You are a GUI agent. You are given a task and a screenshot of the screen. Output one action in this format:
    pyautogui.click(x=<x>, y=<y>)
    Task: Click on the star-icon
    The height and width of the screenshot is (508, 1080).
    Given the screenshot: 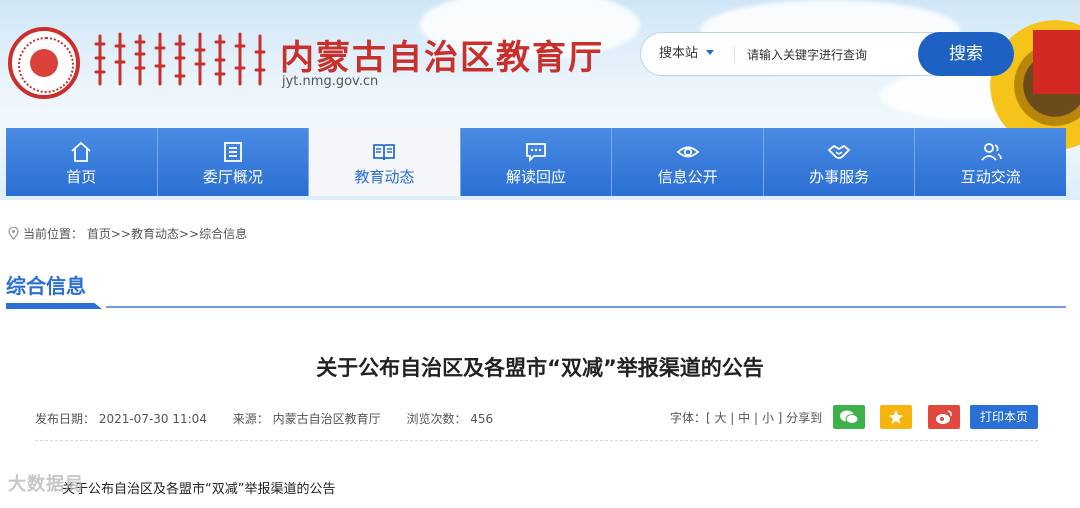 What is the action you would take?
    pyautogui.click(x=896, y=417)
    